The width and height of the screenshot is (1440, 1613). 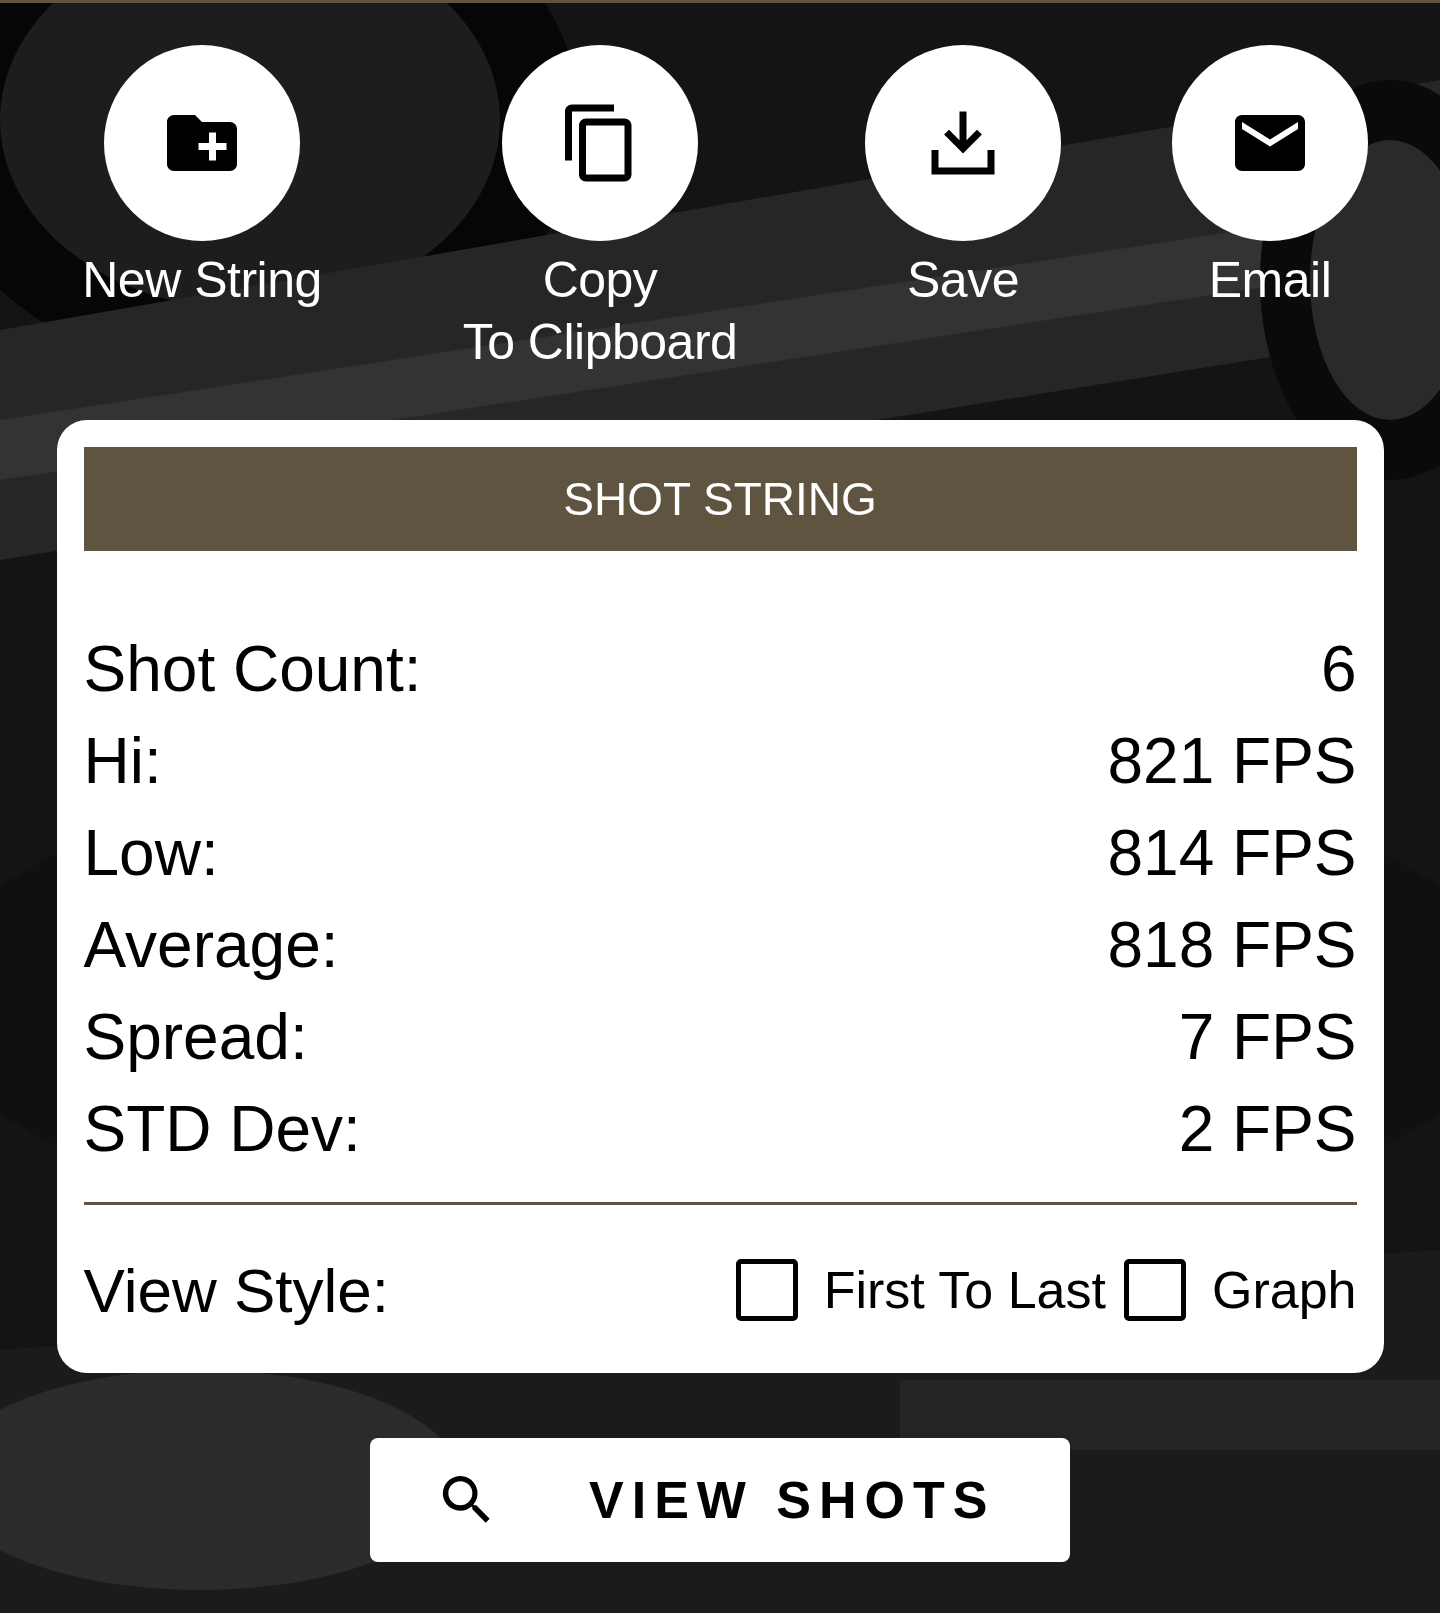 What do you see at coordinates (720, 499) in the screenshot?
I see `card-header: SHOT STRING` at bounding box center [720, 499].